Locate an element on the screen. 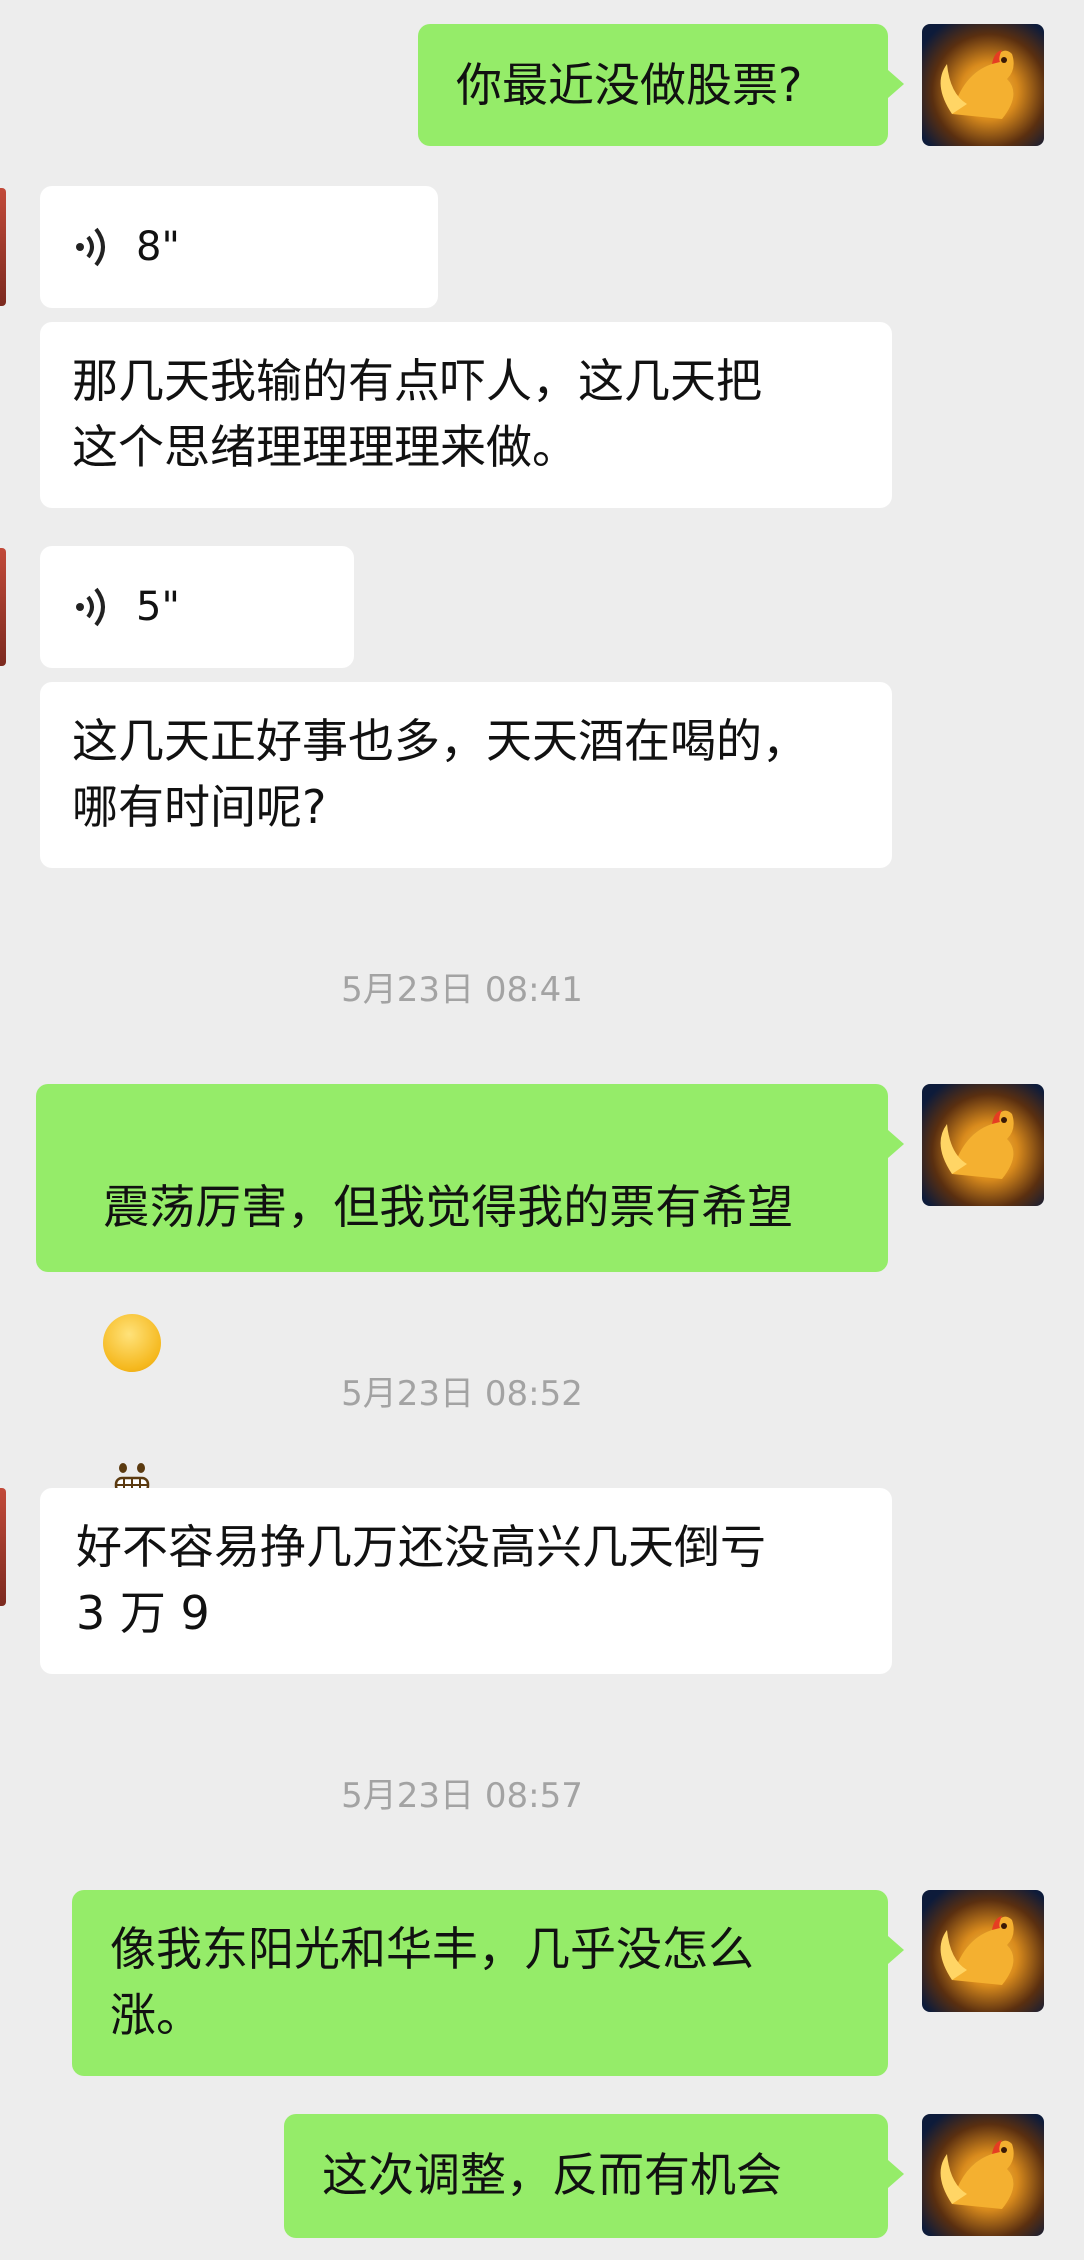 Image resolution: width=1084 pixels, height=2260 pixels. voice-message: 8" is located at coordinates (239, 247).